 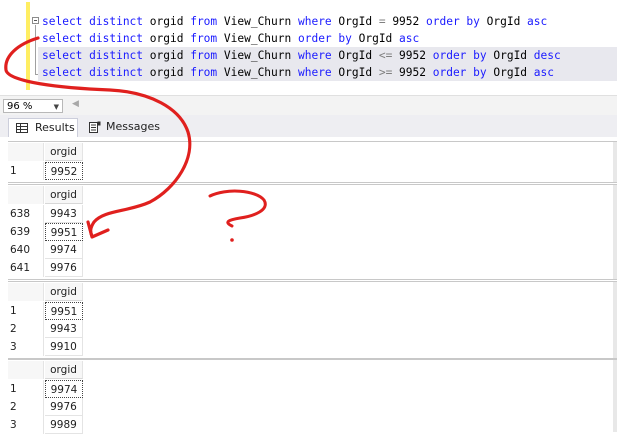 I want to click on tab-messages: Messages, so click(x=121, y=127).